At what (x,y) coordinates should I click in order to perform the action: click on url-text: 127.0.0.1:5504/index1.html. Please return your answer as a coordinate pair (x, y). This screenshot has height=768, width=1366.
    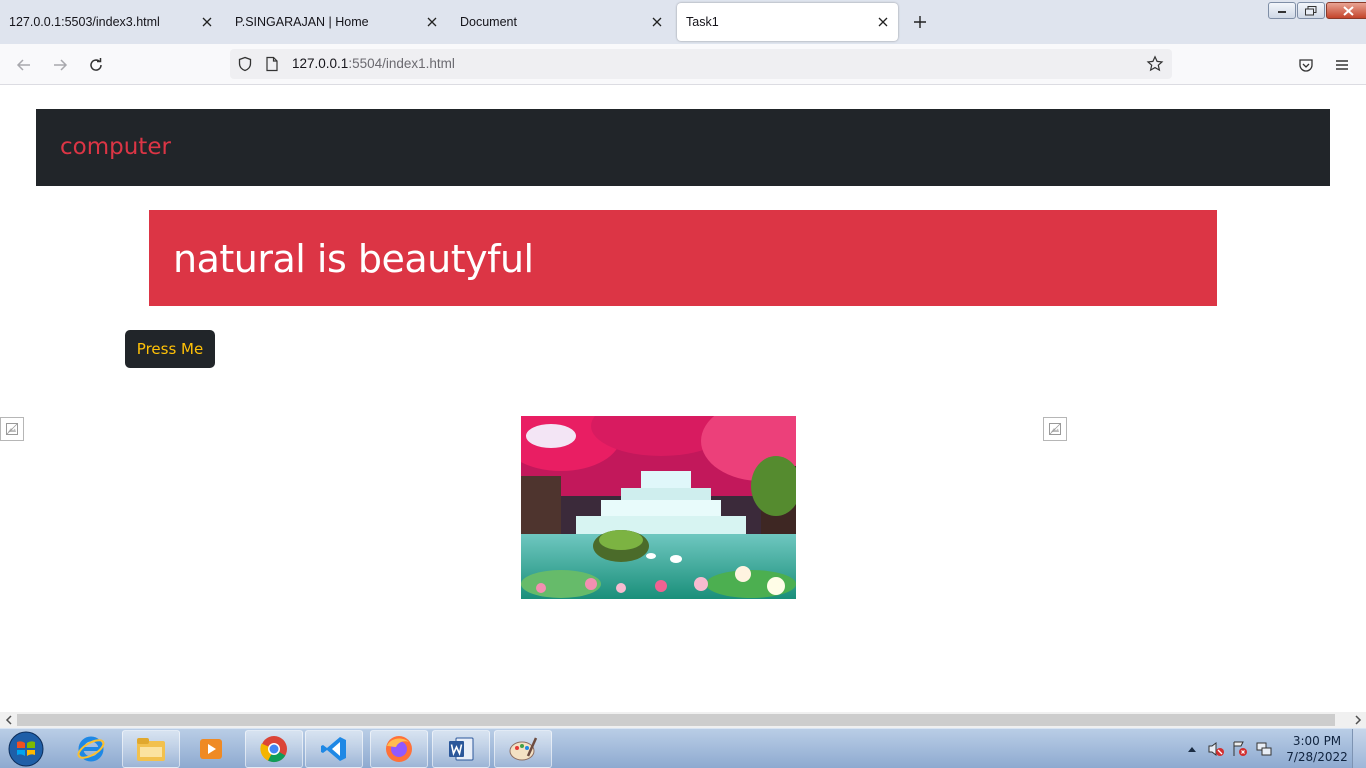
    Looking at the image, I should click on (373, 63).